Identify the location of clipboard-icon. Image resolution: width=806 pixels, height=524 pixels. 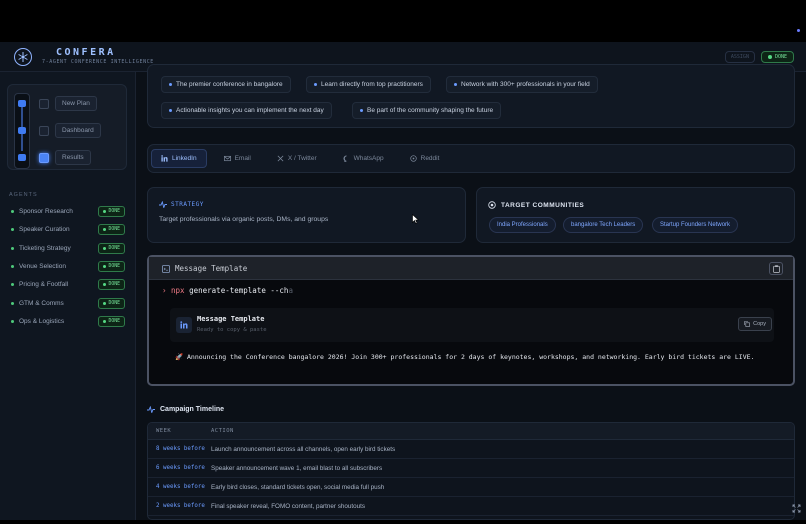
(776, 268).